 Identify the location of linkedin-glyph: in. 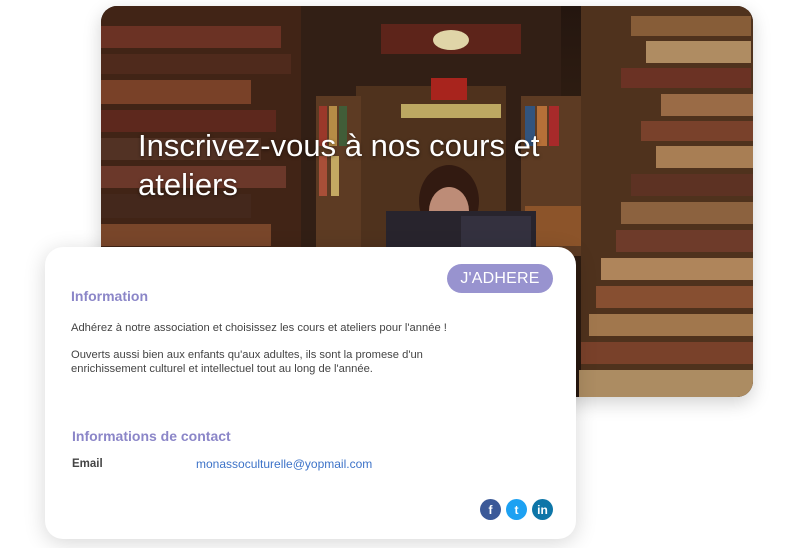
(542, 509).